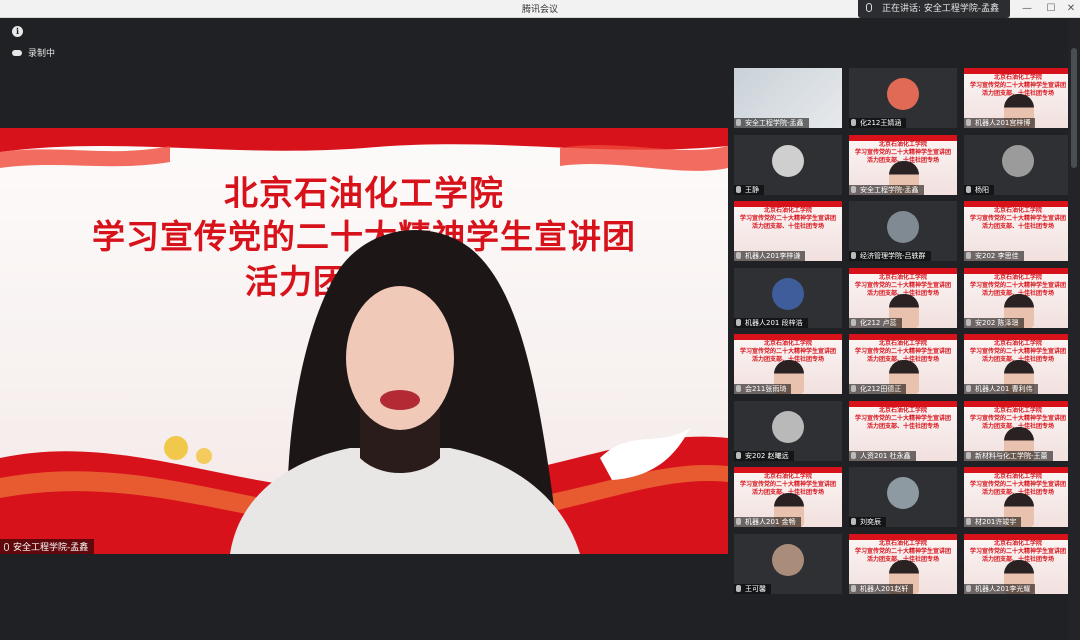 The height and width of the screenshot is (640, 1080). I want to click on active-speaker-indicator: 正在讲话: 安全工程学院-孟鑫, so click(934, 9).